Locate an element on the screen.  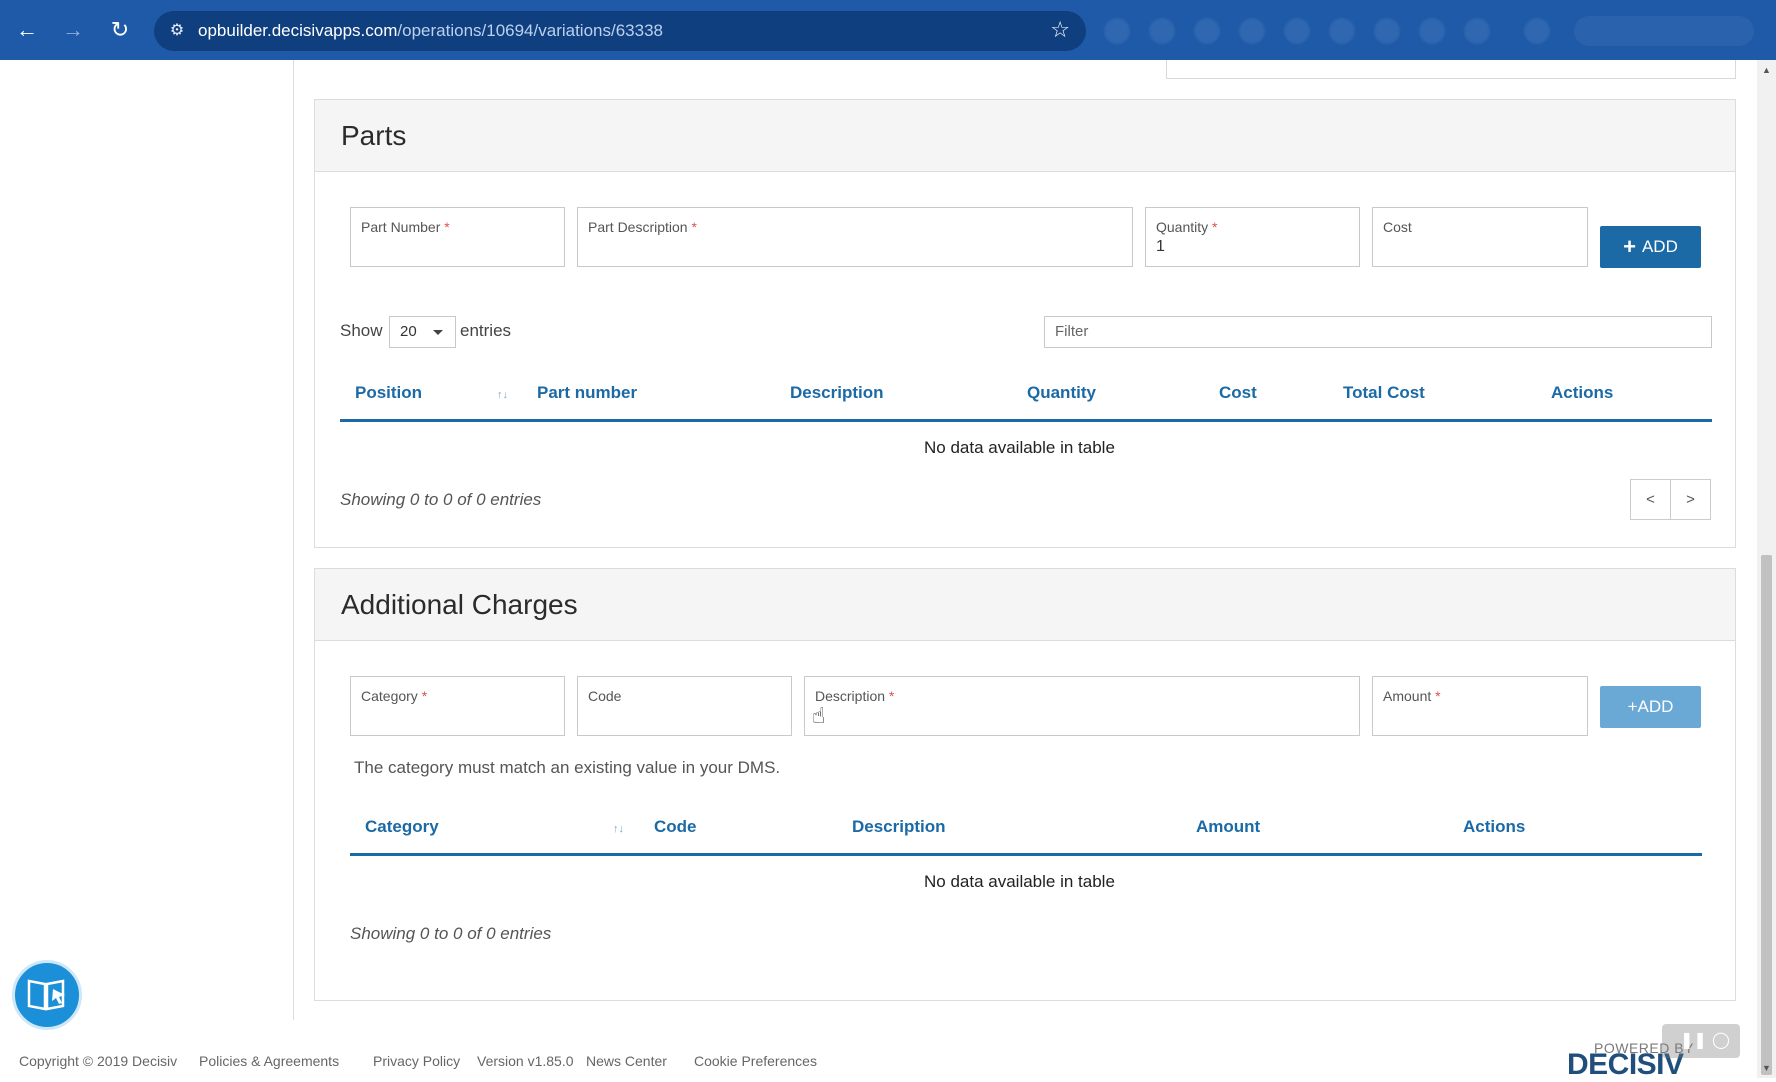
add-charge-label: +ADD is located at coordinates (1650, 706).